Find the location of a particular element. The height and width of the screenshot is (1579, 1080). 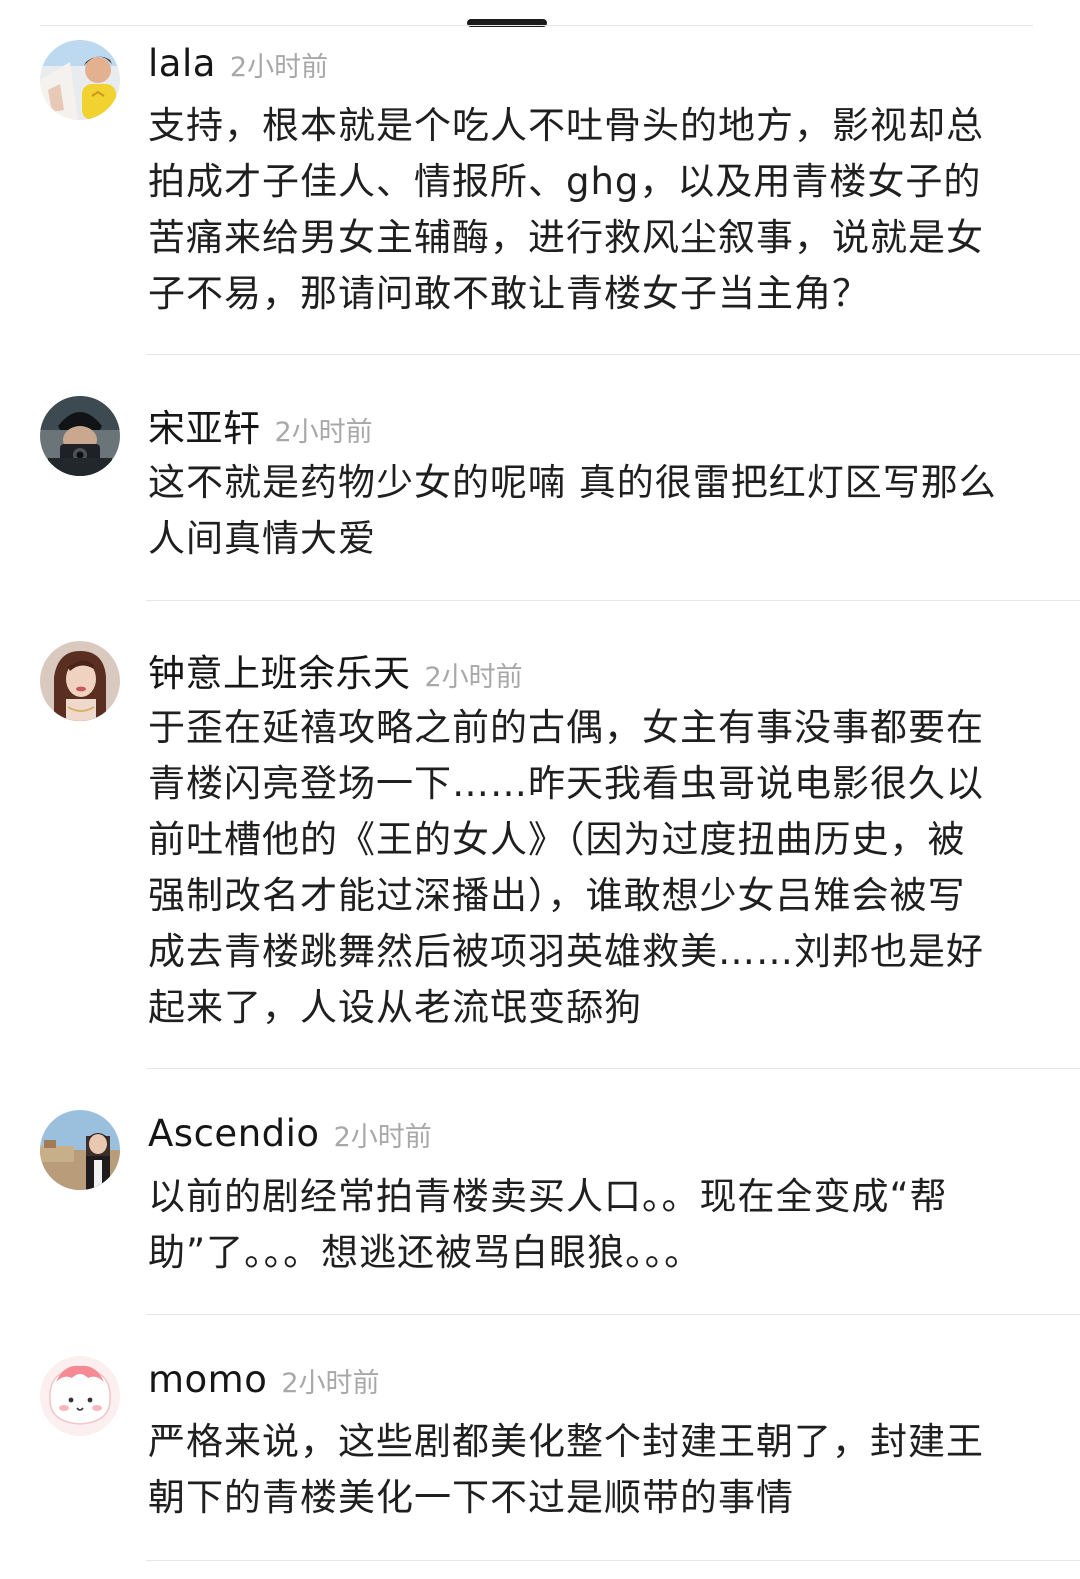

comment-line: 人间真情大爱 is located at coordinates (262, 538).